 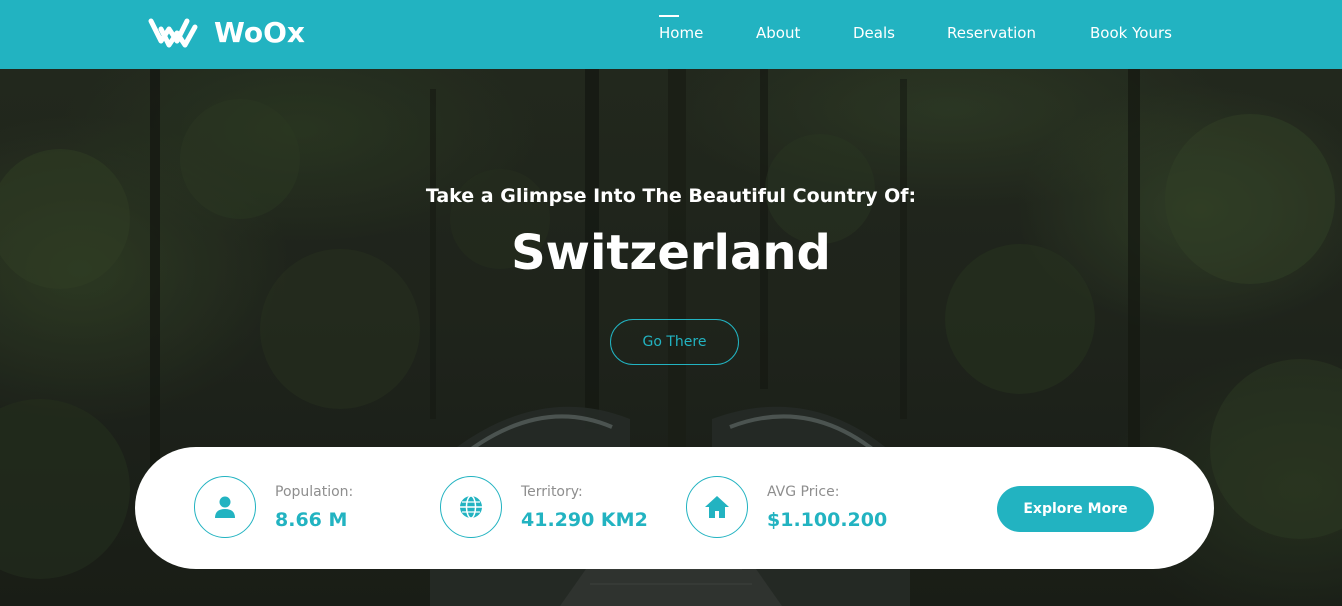 I want to click on territory-value: 41.290 KM2, so click(x=584, y=520).